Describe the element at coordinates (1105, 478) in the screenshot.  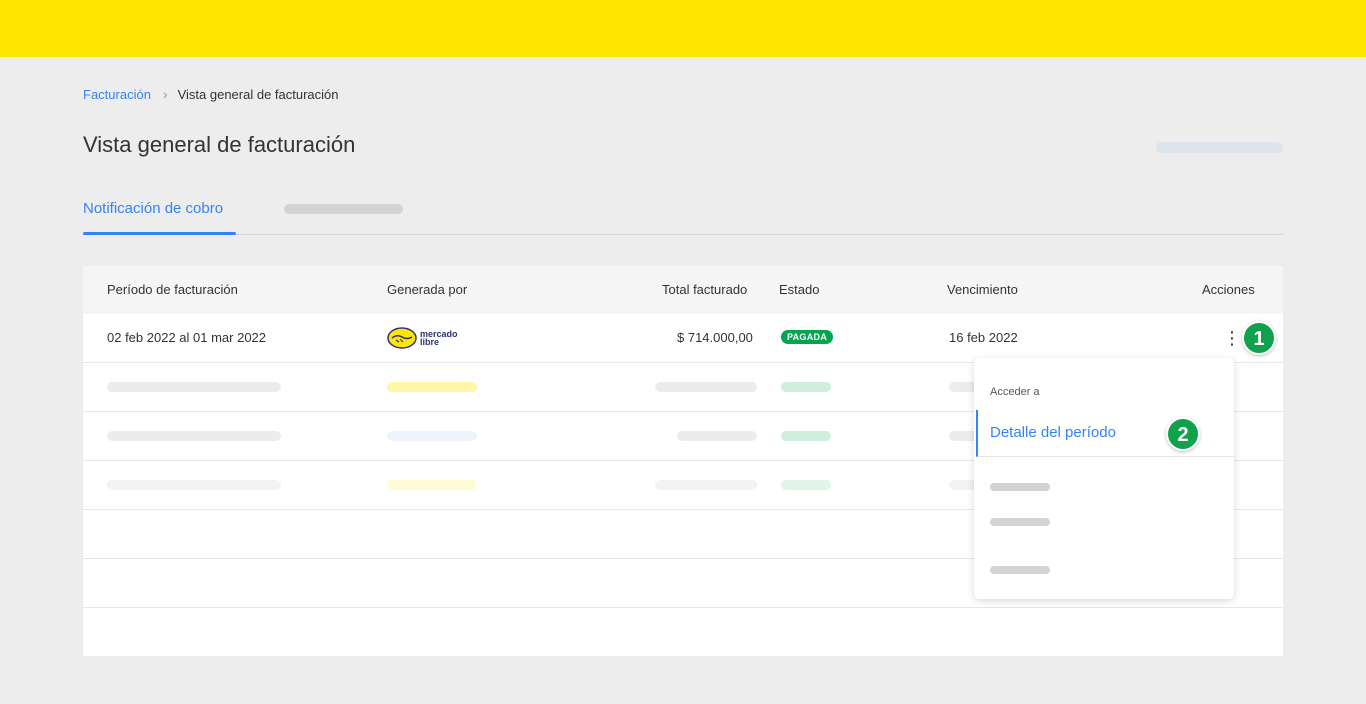
I see `actions-dropdown-menu: Acceder a Detalle del período` at that location.